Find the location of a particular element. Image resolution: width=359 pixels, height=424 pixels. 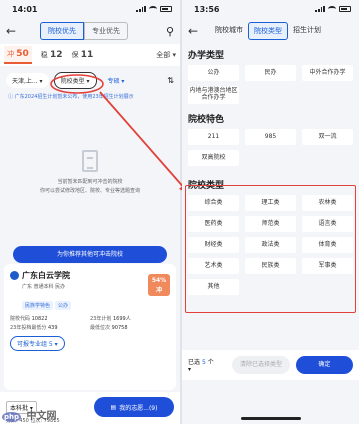

status-bar: 13:56 is located at coordinates (270, 9).